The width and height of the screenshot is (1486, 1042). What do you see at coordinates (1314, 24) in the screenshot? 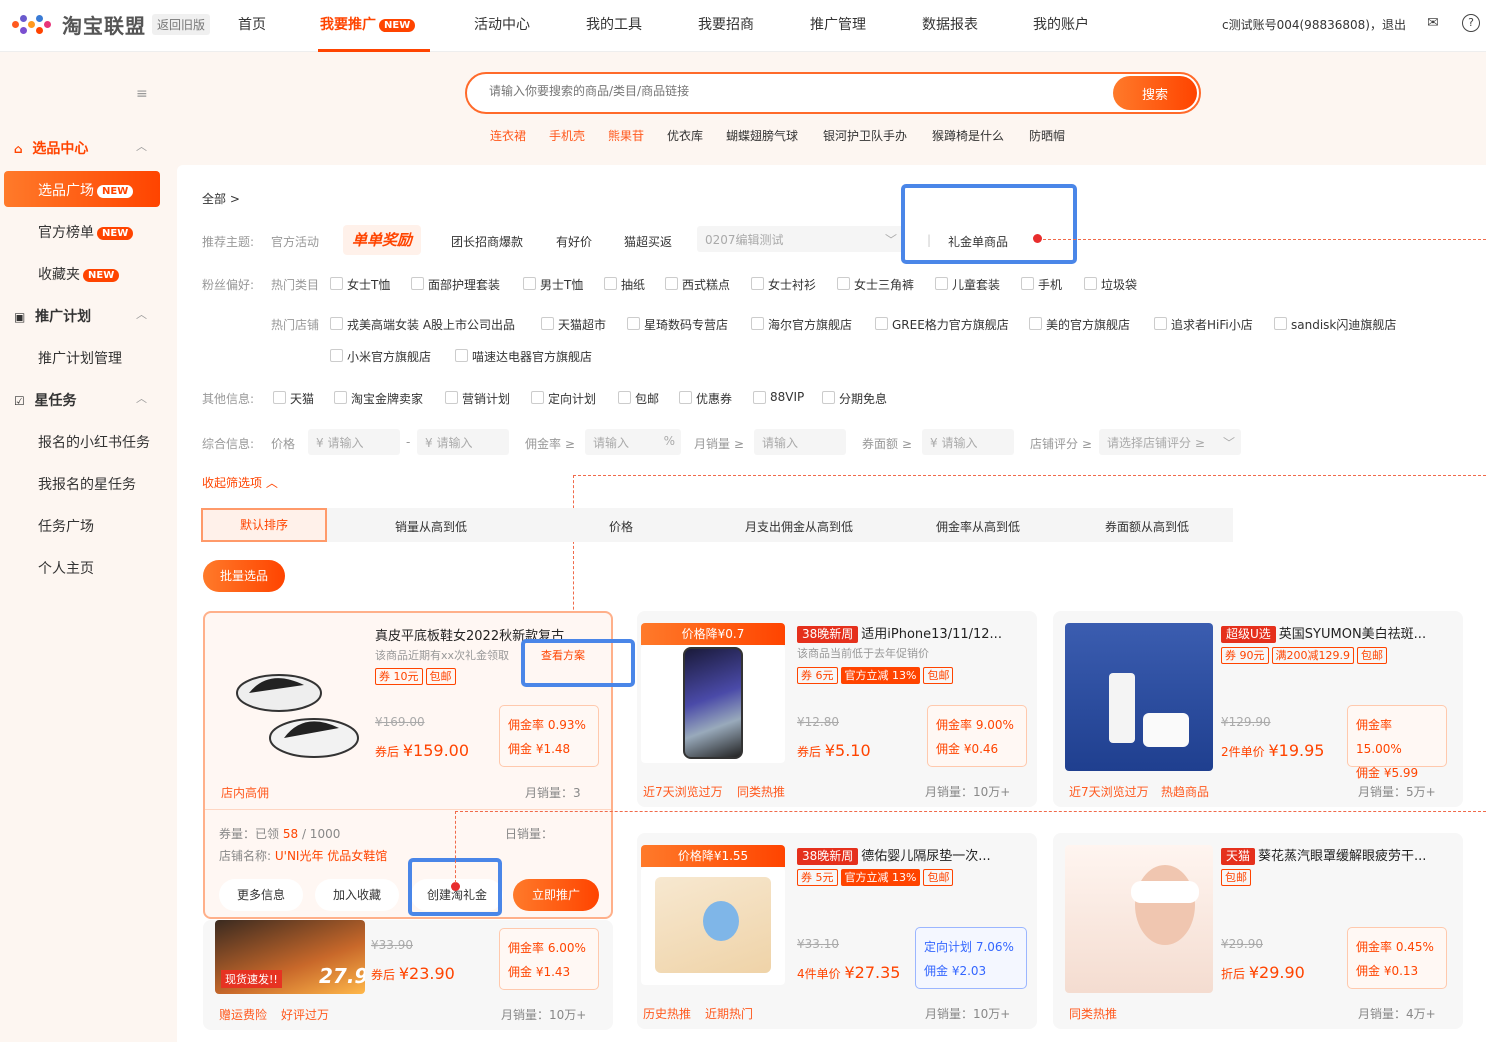
I see `account-info: c测试账号004(98836808)，退出` at bounding box center [1314, 24].